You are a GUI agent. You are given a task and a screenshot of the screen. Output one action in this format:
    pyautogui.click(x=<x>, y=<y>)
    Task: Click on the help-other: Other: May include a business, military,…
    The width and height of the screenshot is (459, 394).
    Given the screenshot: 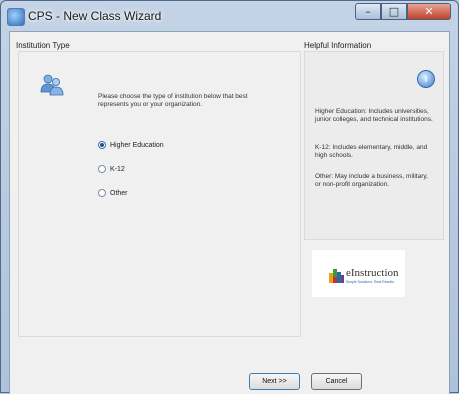 What is the action you would take?
    pyautogui.click(x=371, y=180)
    